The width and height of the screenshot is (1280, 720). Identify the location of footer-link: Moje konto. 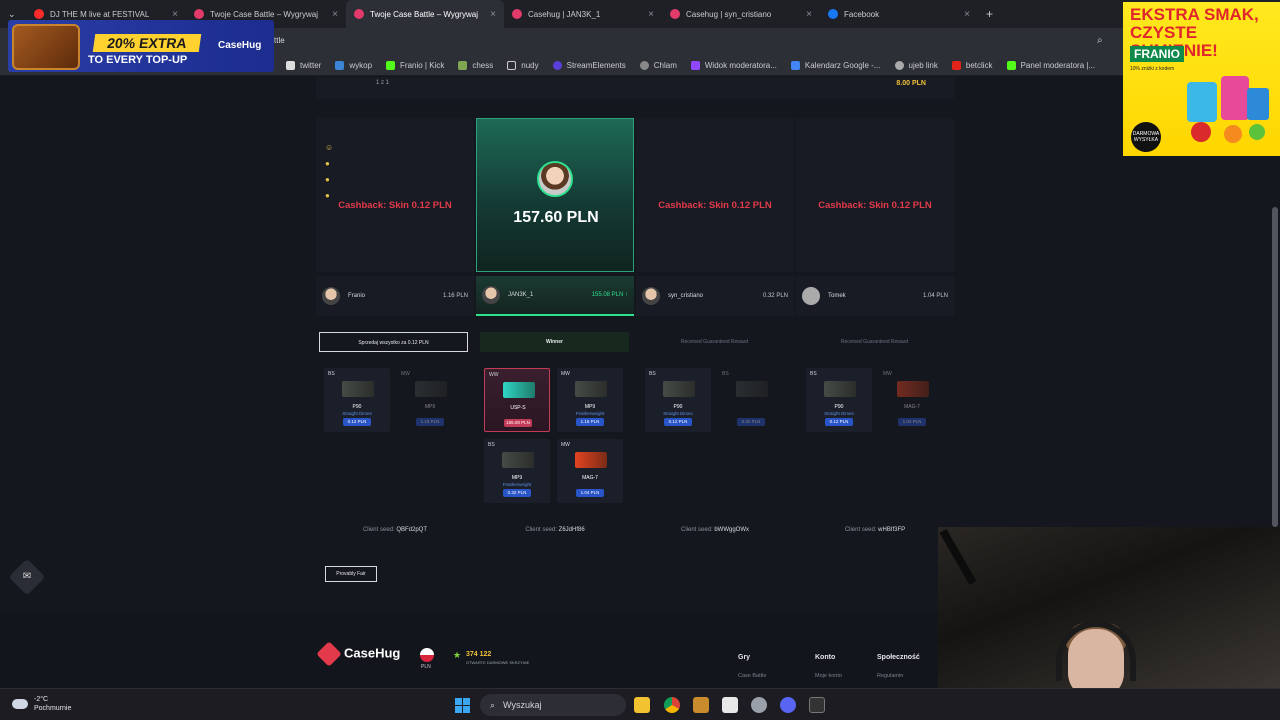
(828, 676).